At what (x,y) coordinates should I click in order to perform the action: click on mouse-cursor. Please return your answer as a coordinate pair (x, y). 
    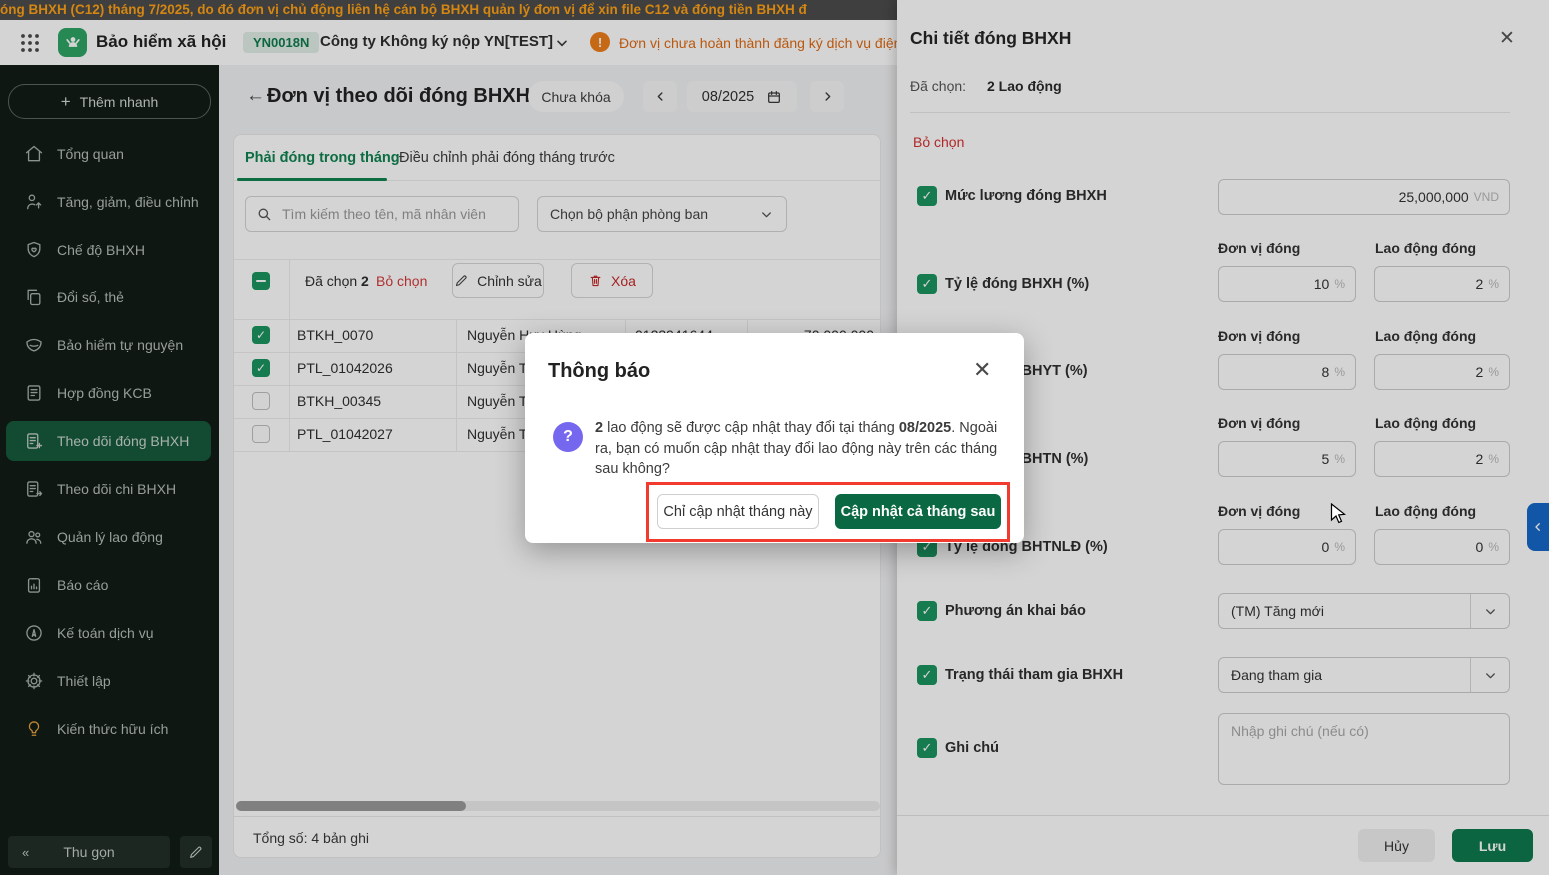
    Looking at the image, I should click on (1338, 514).